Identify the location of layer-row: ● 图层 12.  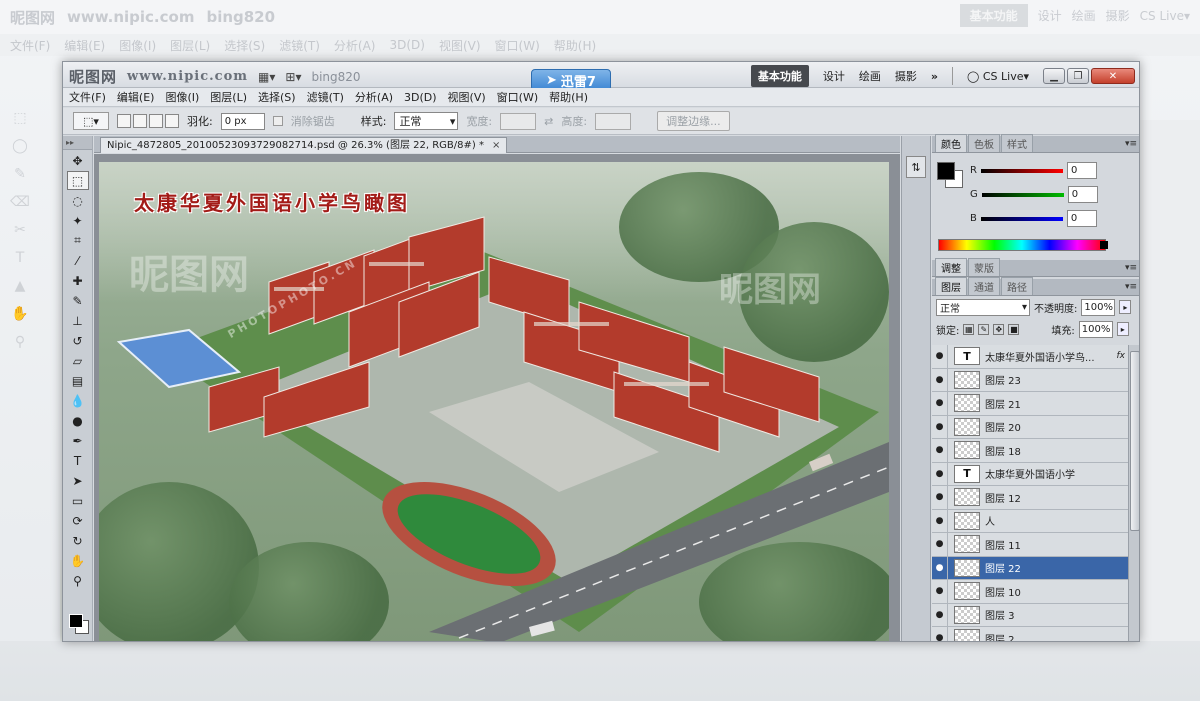
(1030, 498).